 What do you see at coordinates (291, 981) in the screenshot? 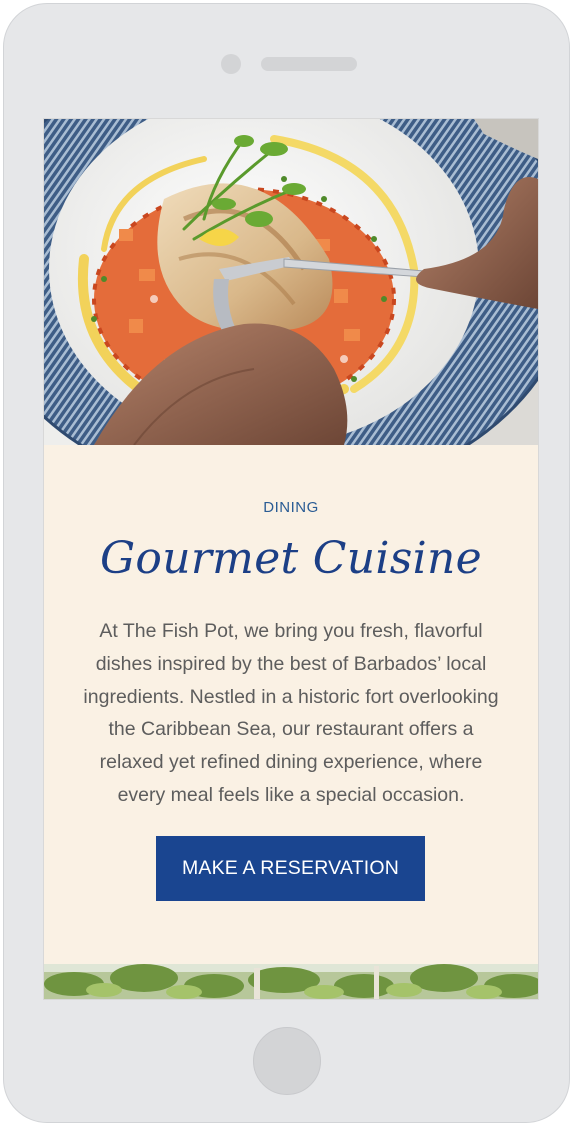
I see `next-section-image` at bounding box center [291, 981].